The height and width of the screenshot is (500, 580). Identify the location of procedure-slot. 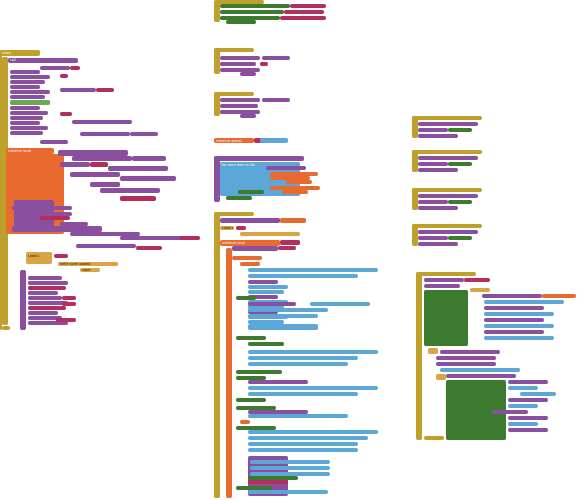
(23, 300).